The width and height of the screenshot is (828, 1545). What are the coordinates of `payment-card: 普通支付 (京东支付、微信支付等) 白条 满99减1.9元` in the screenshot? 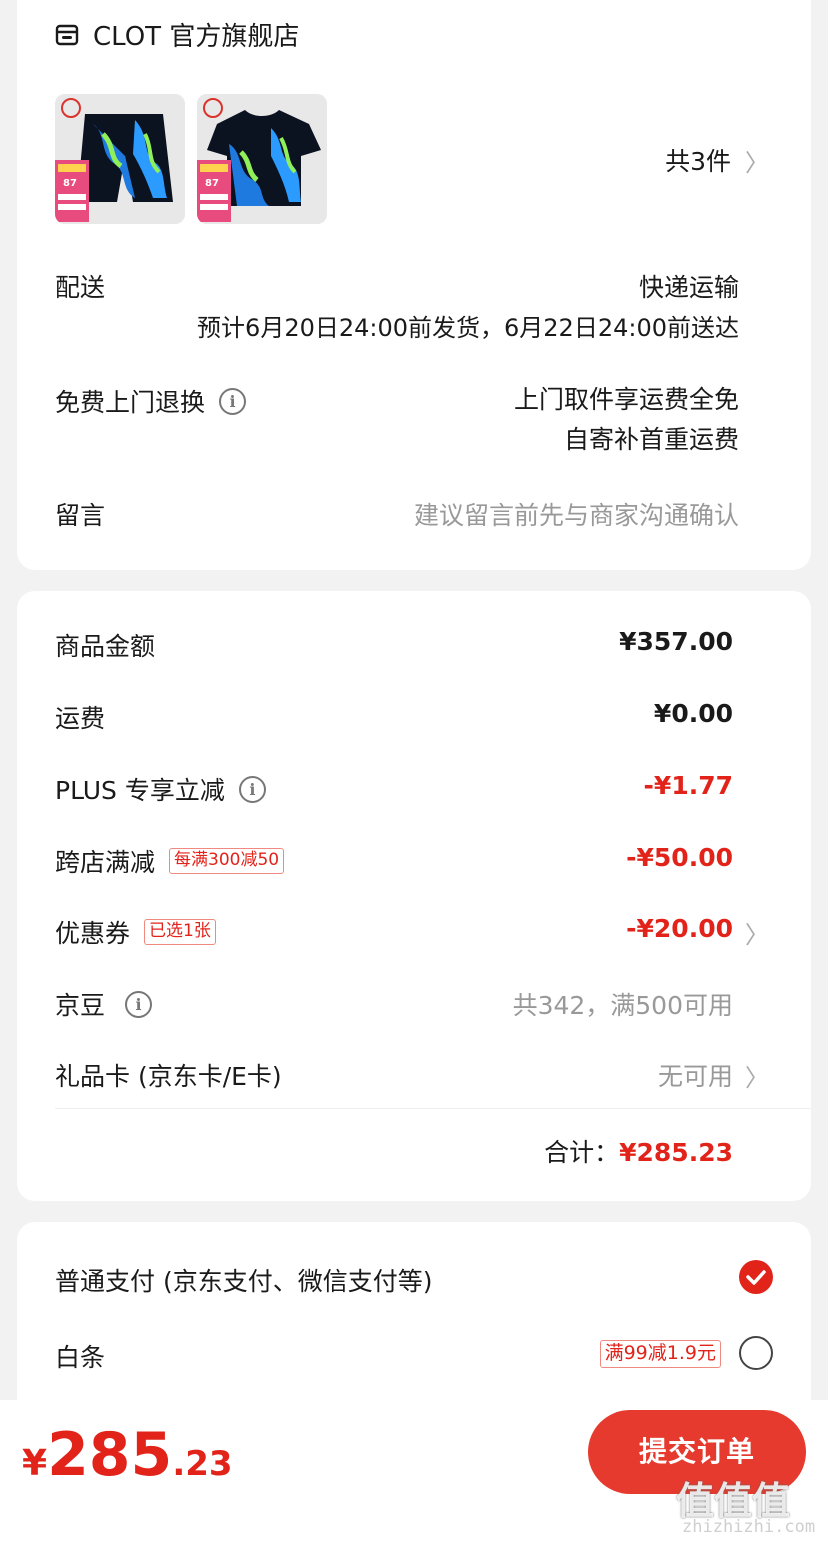 It's located at (414, 1322).